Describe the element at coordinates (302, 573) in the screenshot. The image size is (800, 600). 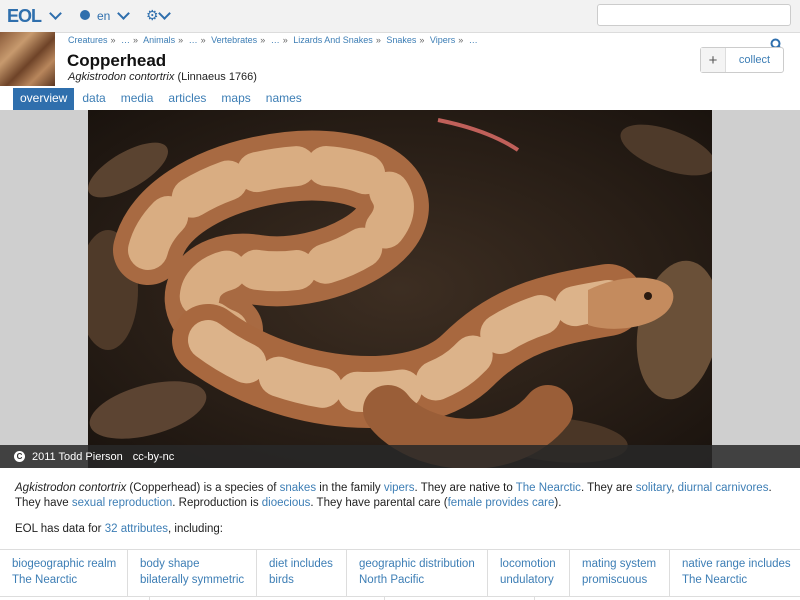
I see `attribute-cell: diet includes birds` at that location.